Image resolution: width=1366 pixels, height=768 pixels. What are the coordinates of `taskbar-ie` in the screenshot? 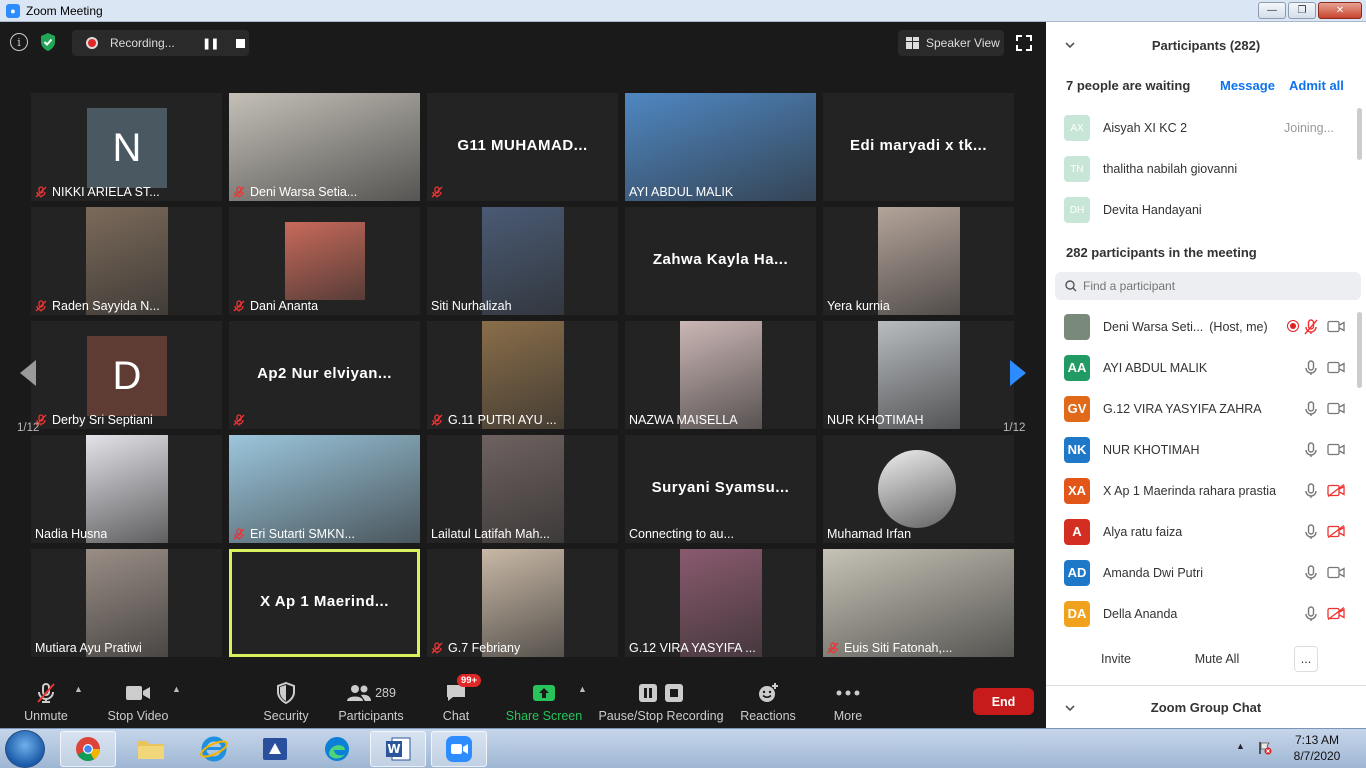 It's located at (214, 749).